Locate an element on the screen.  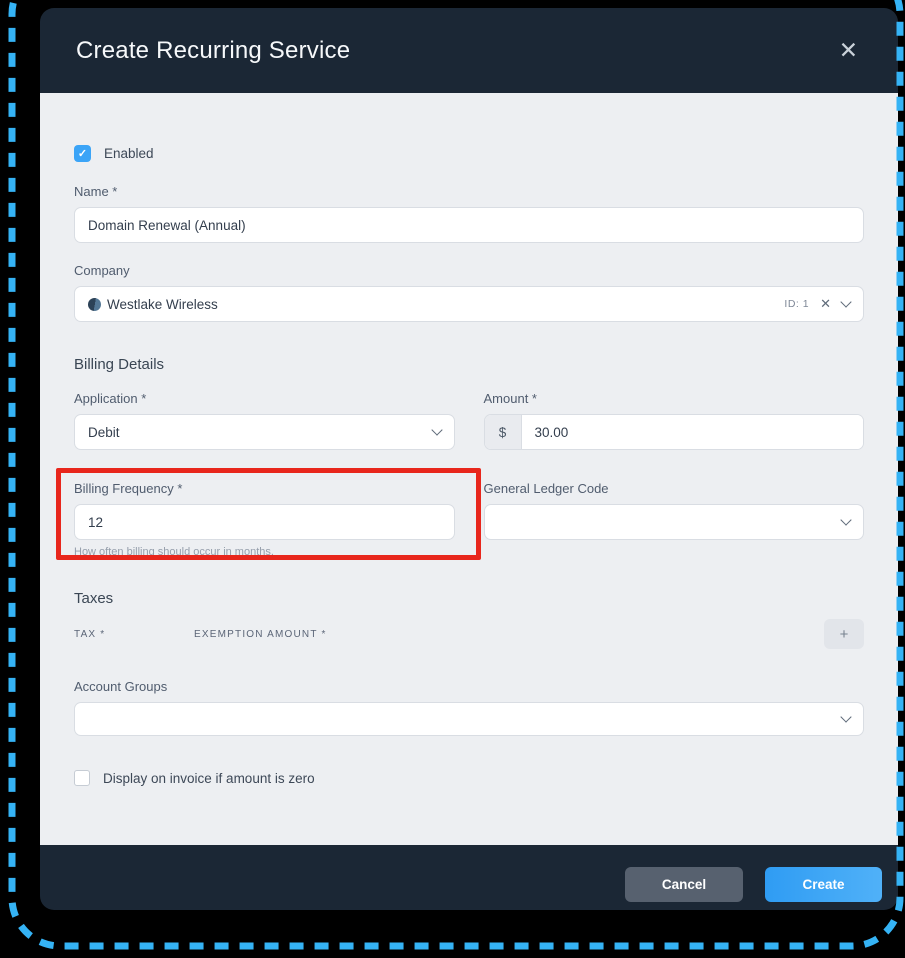
general-ledger-select is located at coordinates (673, 522).